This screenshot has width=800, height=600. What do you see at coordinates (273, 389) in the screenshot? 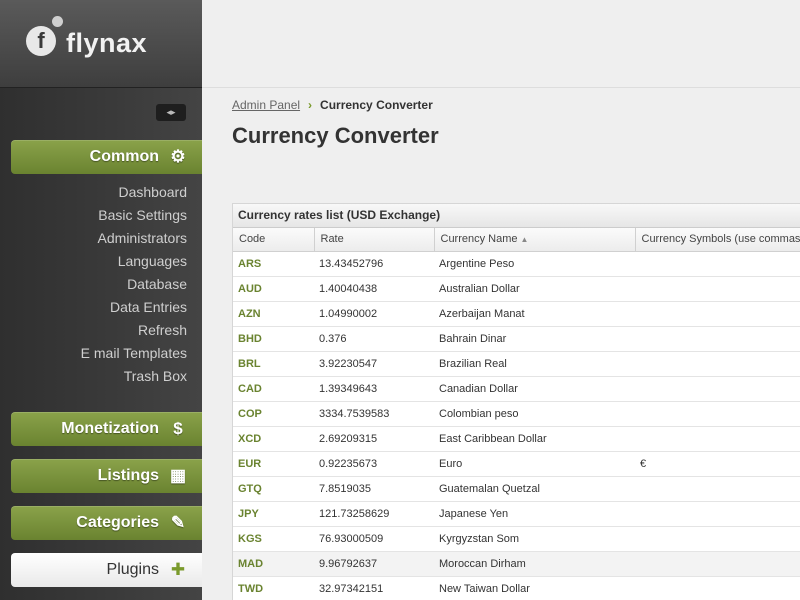
I see `cell-code: CAD` at bounding box center [273, 389].